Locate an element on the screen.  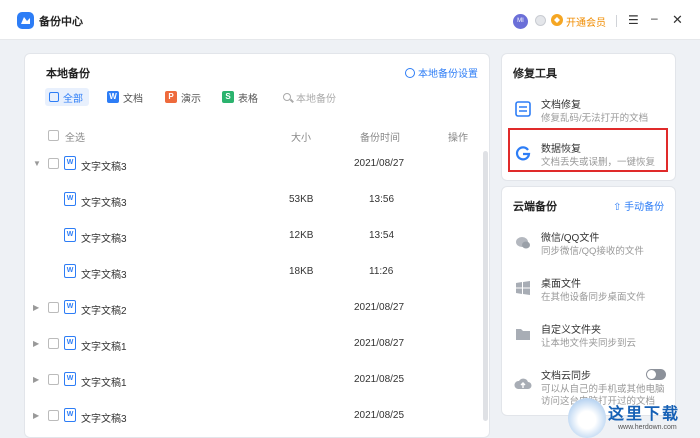
file-size: 53KB is located at coordinates (301, 199).